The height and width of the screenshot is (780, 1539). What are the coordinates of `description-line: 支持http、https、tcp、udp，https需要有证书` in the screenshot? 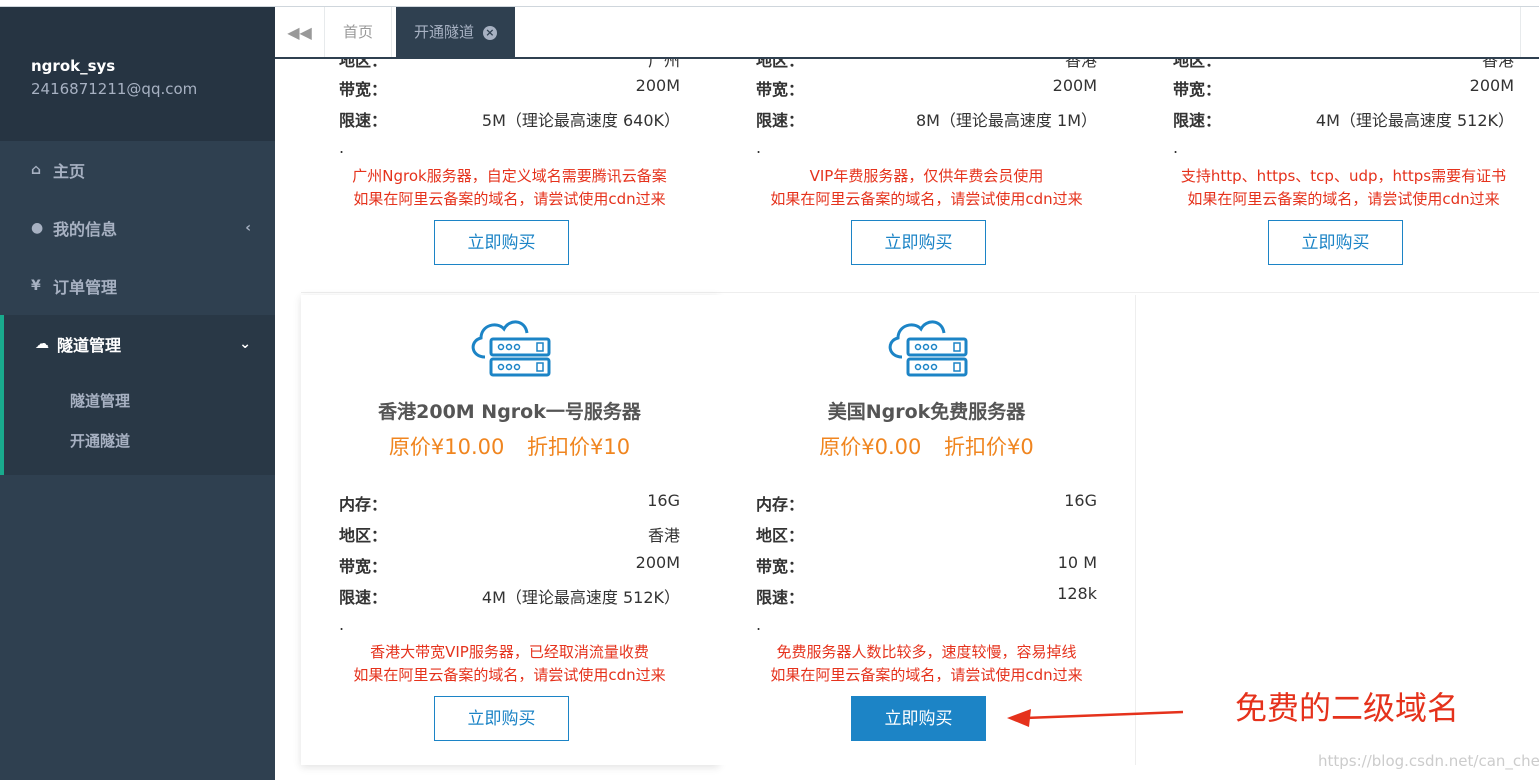 It's located at (1343, 176).